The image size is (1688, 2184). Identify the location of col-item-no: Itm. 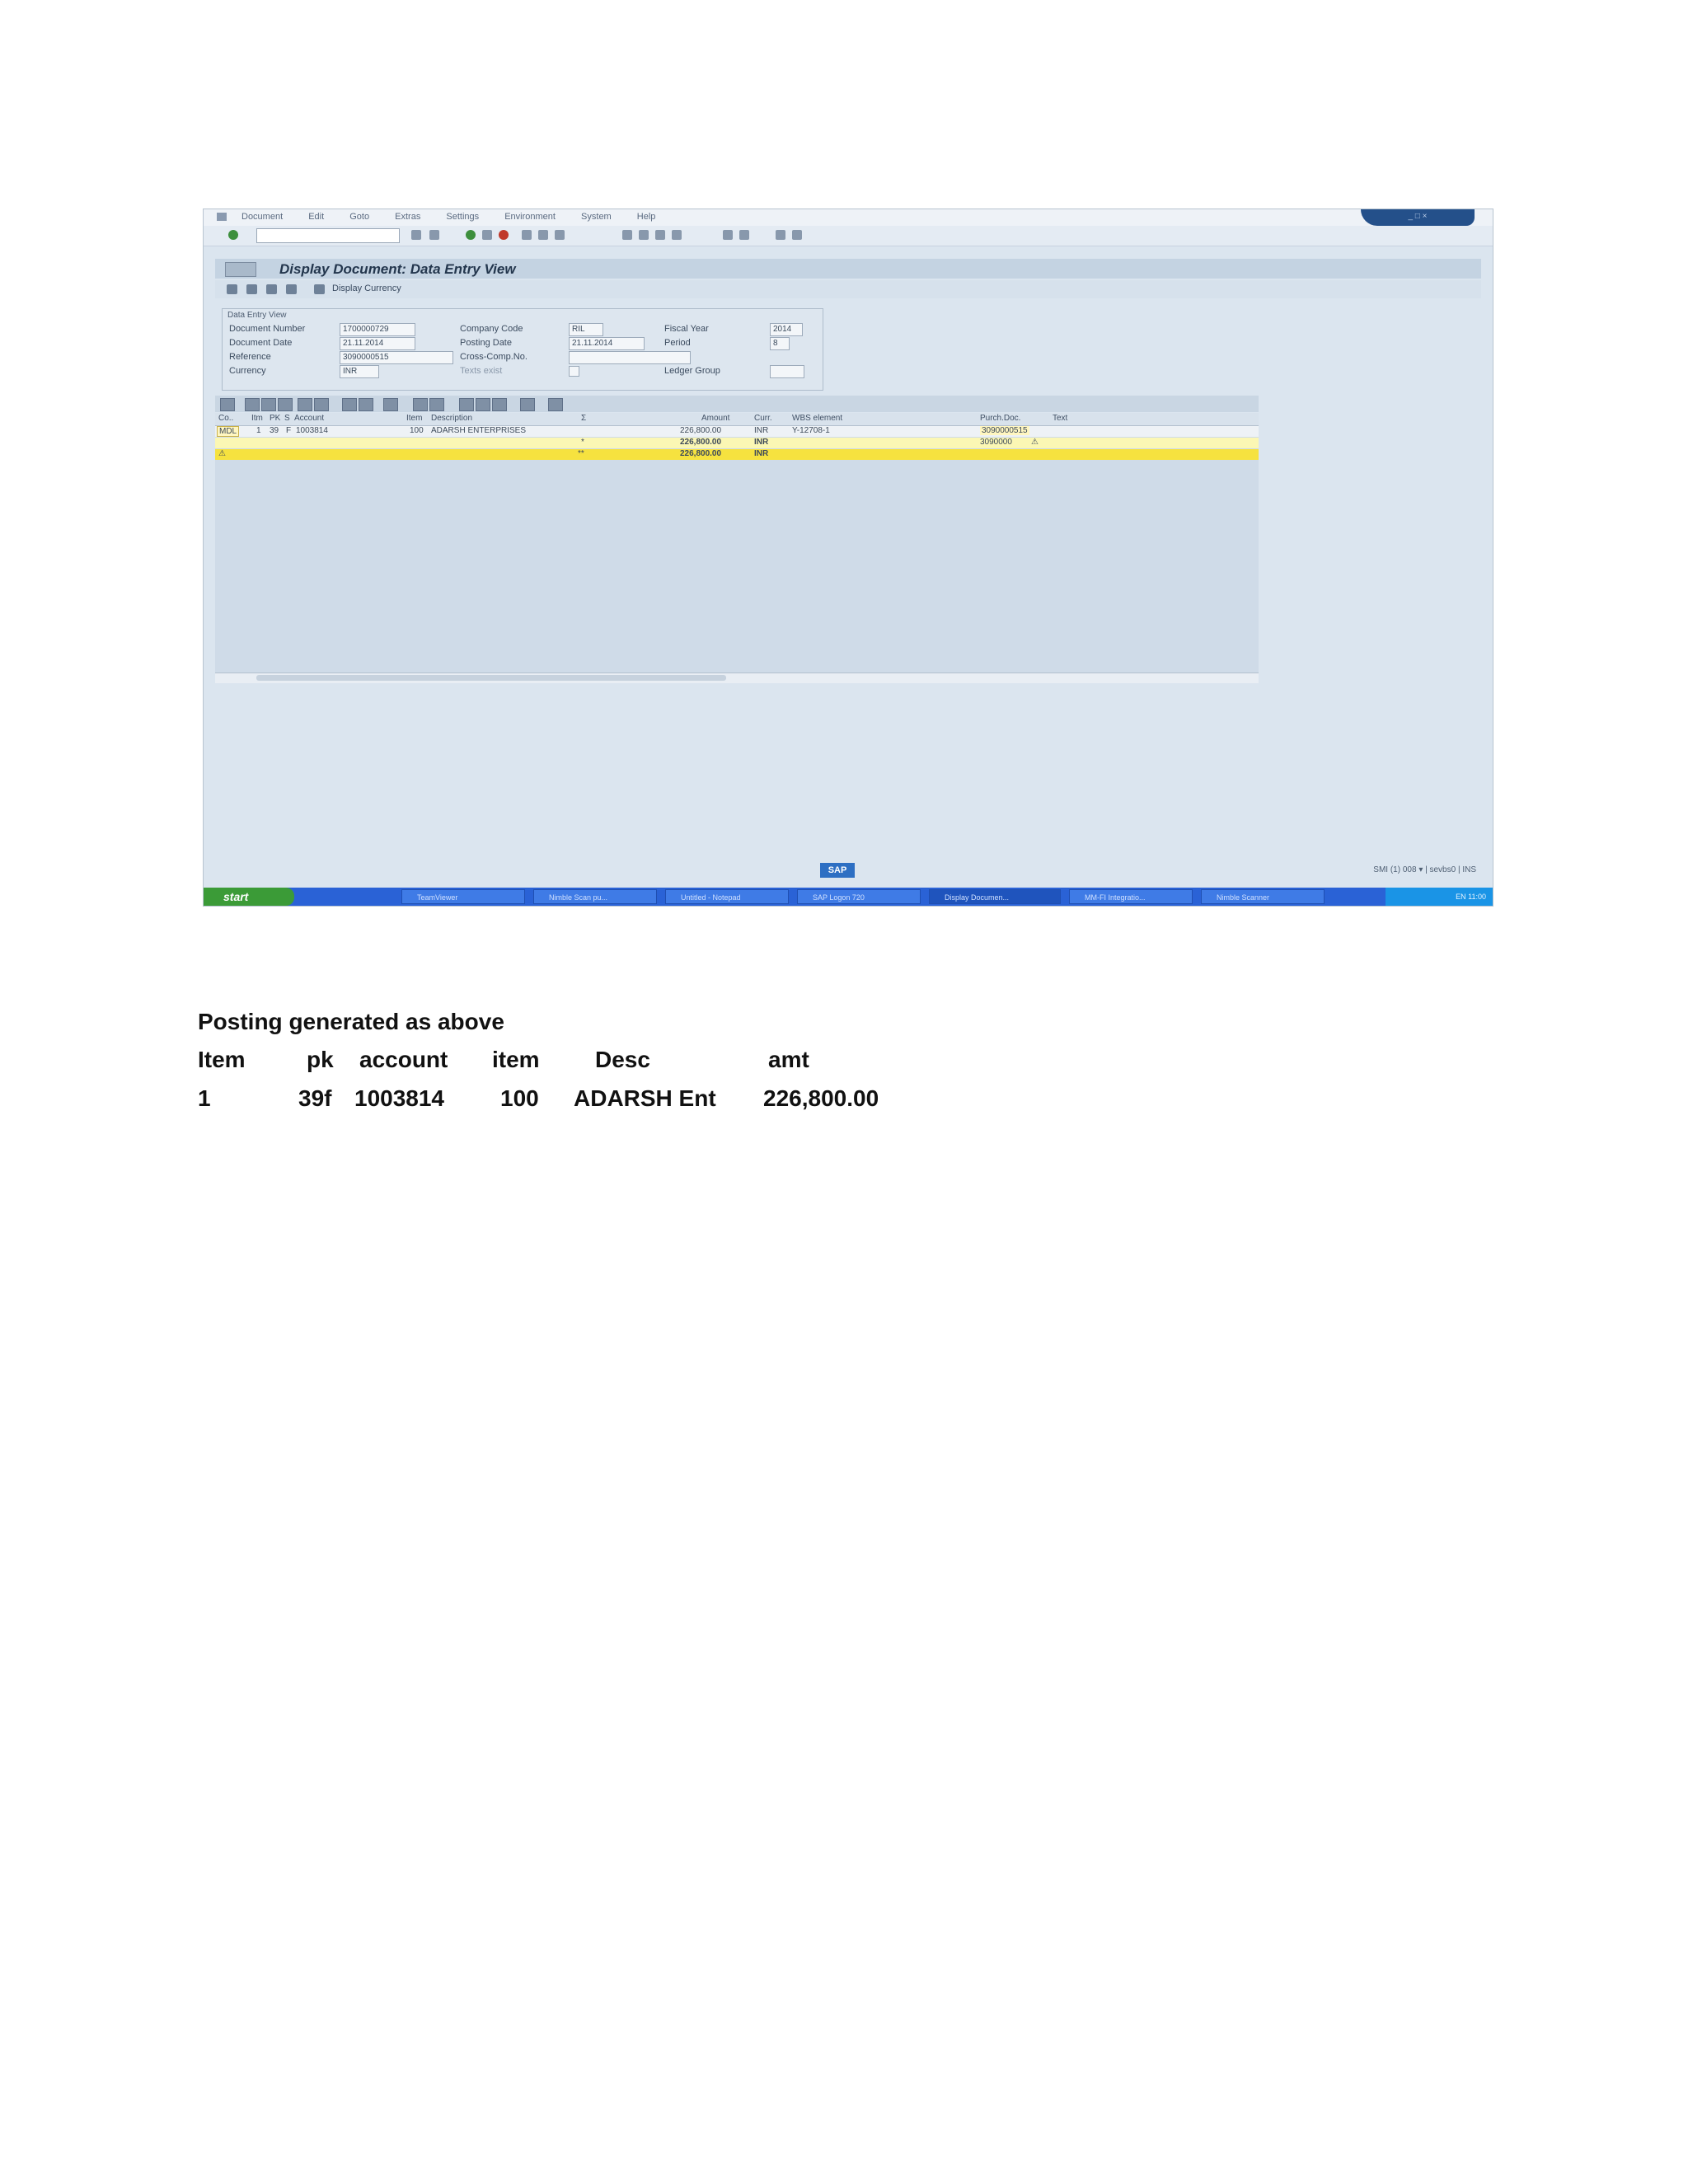
(257, 418).